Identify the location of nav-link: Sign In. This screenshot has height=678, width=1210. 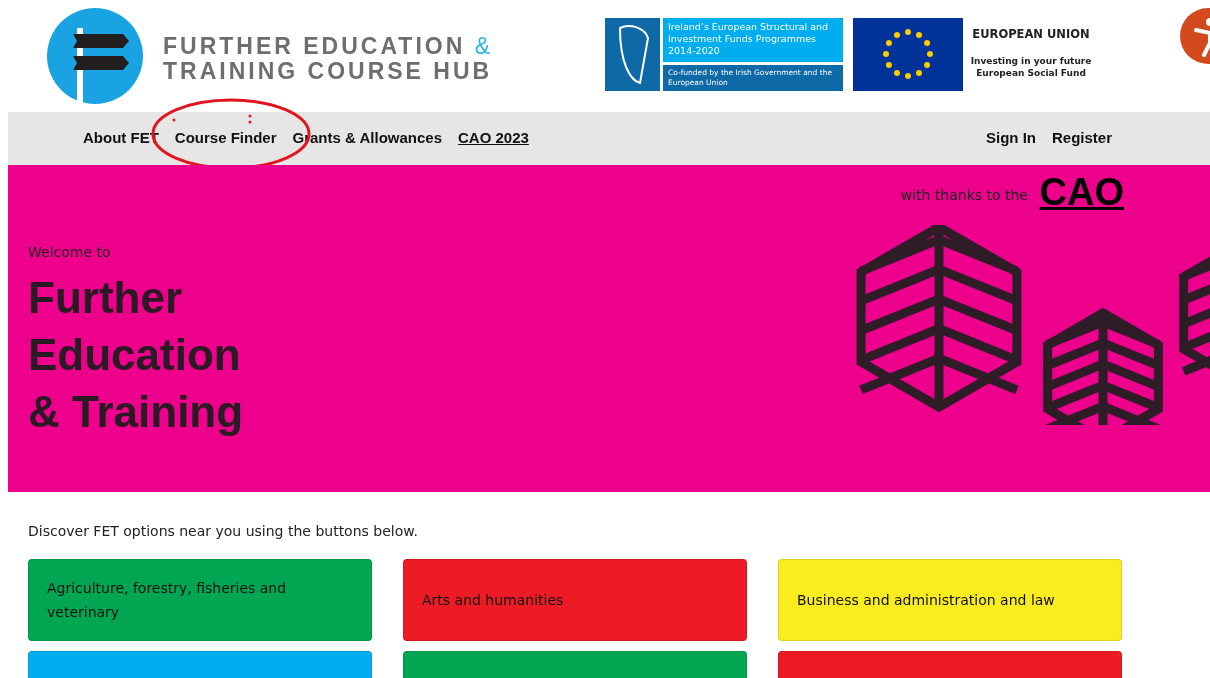
(1010, 138).